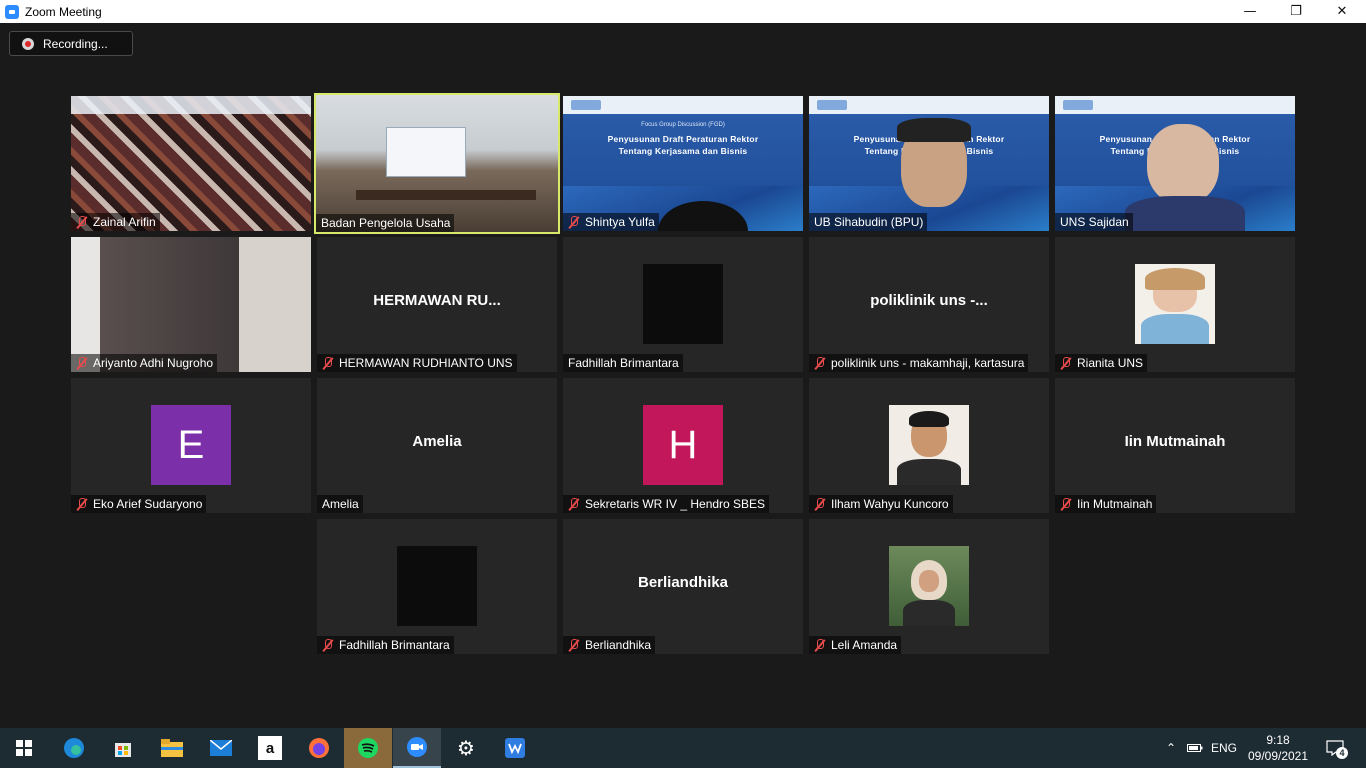  I want to click on taskbar-wps, so click(515, 748).